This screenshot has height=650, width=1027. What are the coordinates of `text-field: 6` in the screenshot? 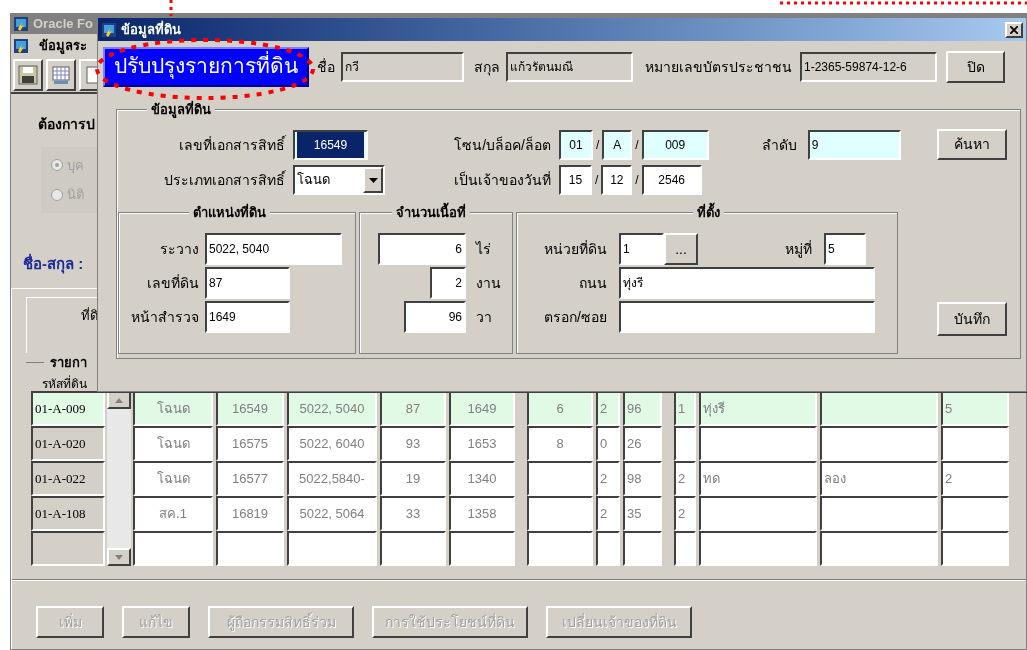 It's located at (422, 249).